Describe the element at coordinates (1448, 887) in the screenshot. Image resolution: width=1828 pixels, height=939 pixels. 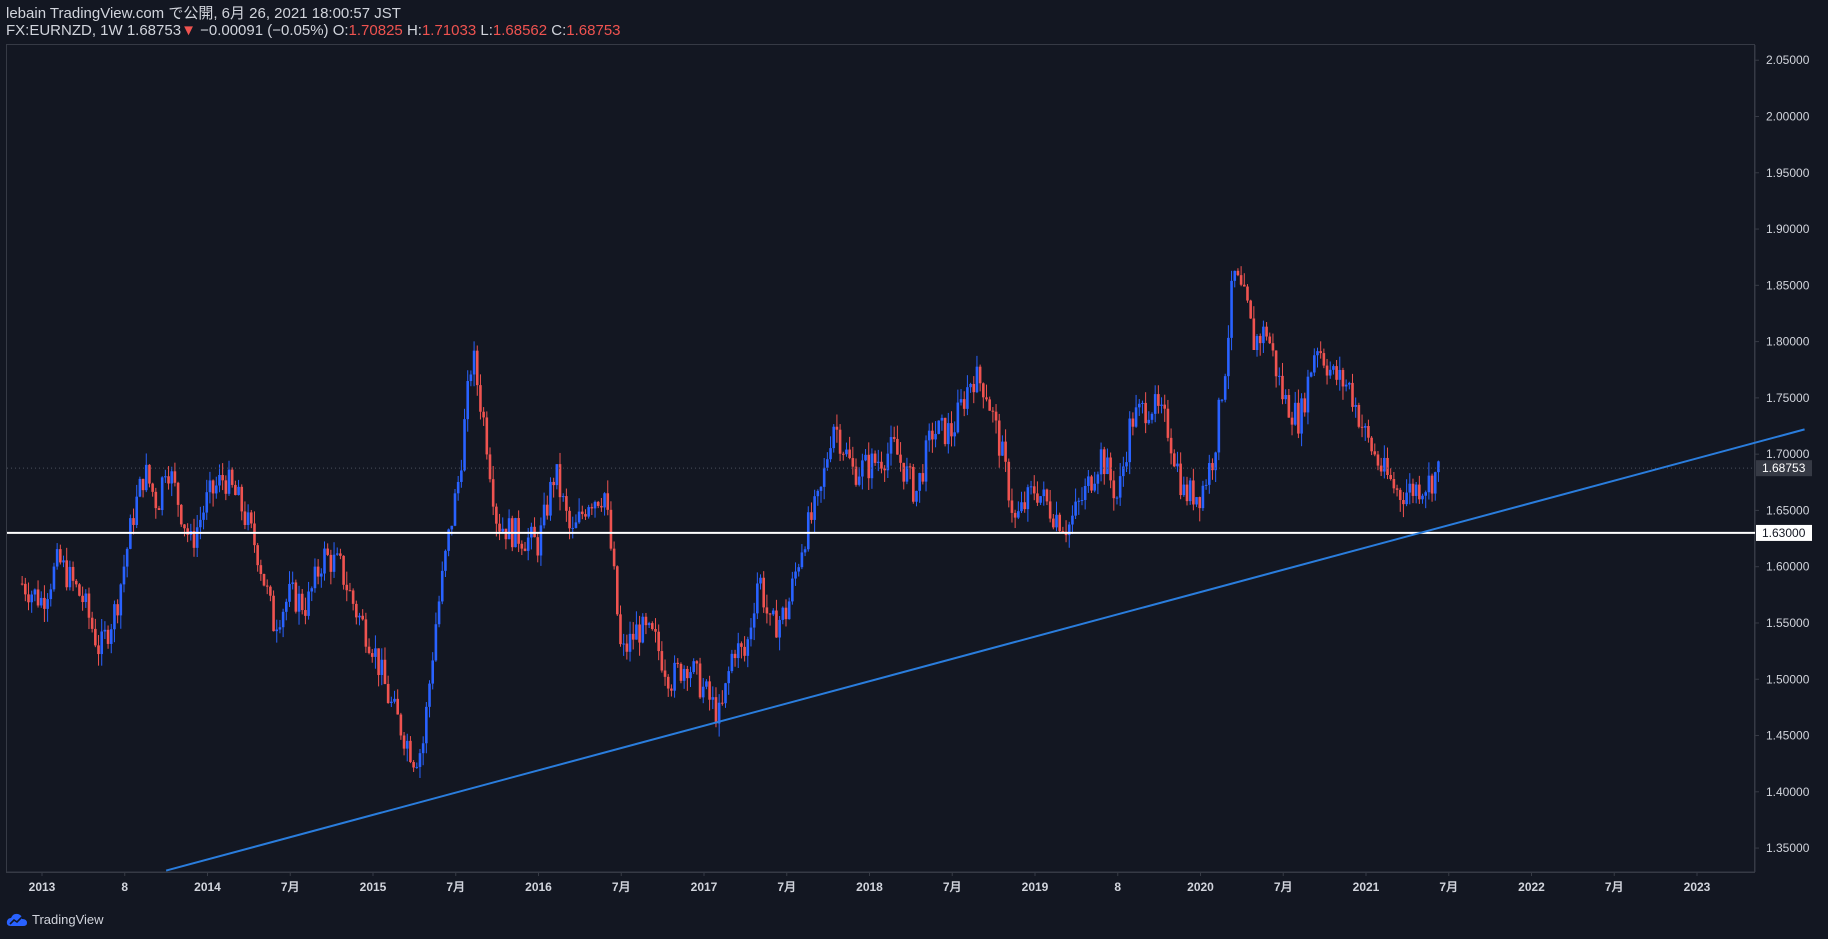
I see `x-tick-label: 7月` at that location.